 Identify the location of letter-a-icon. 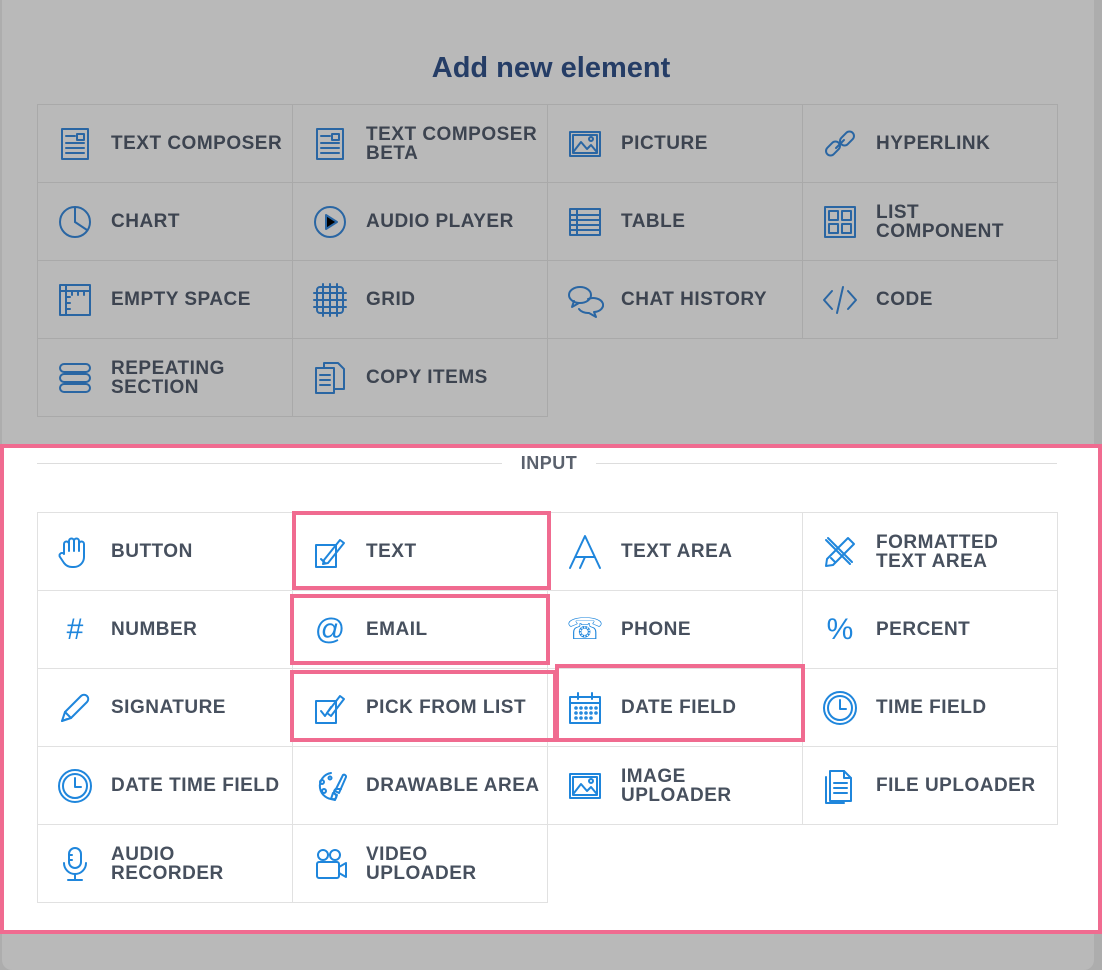
(585, 552).